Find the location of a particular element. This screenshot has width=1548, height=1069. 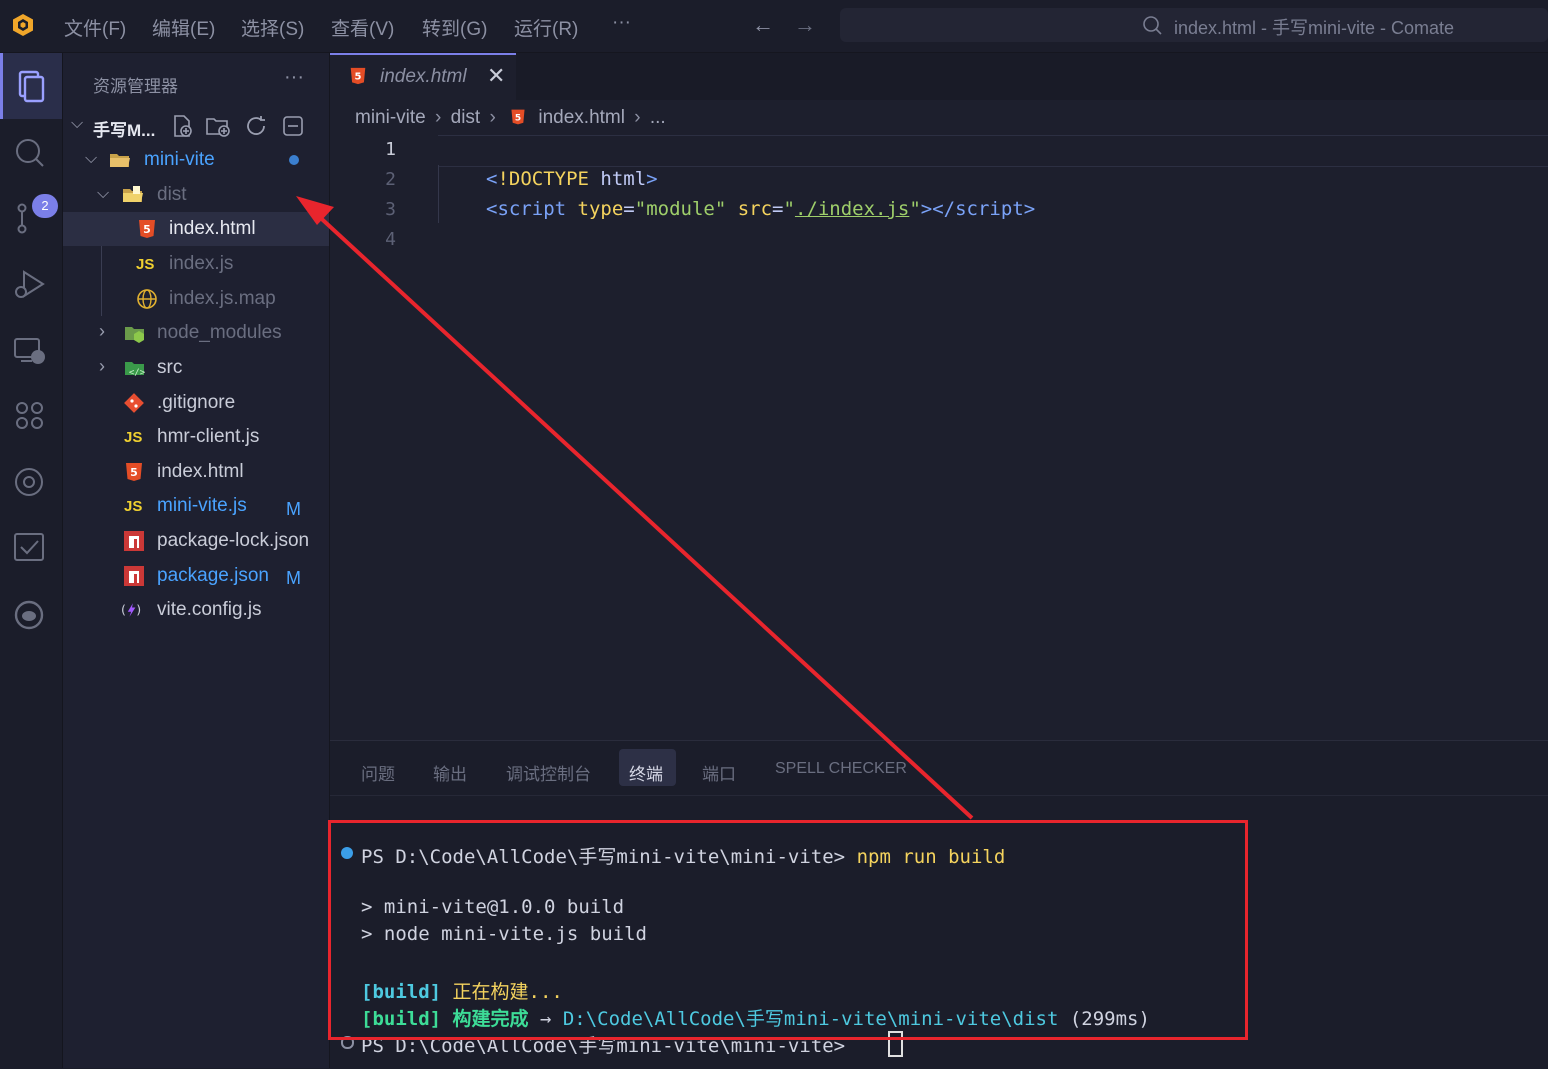

tree-item-mini-vite-js: JS mini-vite.js M is located at coordinates (196, 506).